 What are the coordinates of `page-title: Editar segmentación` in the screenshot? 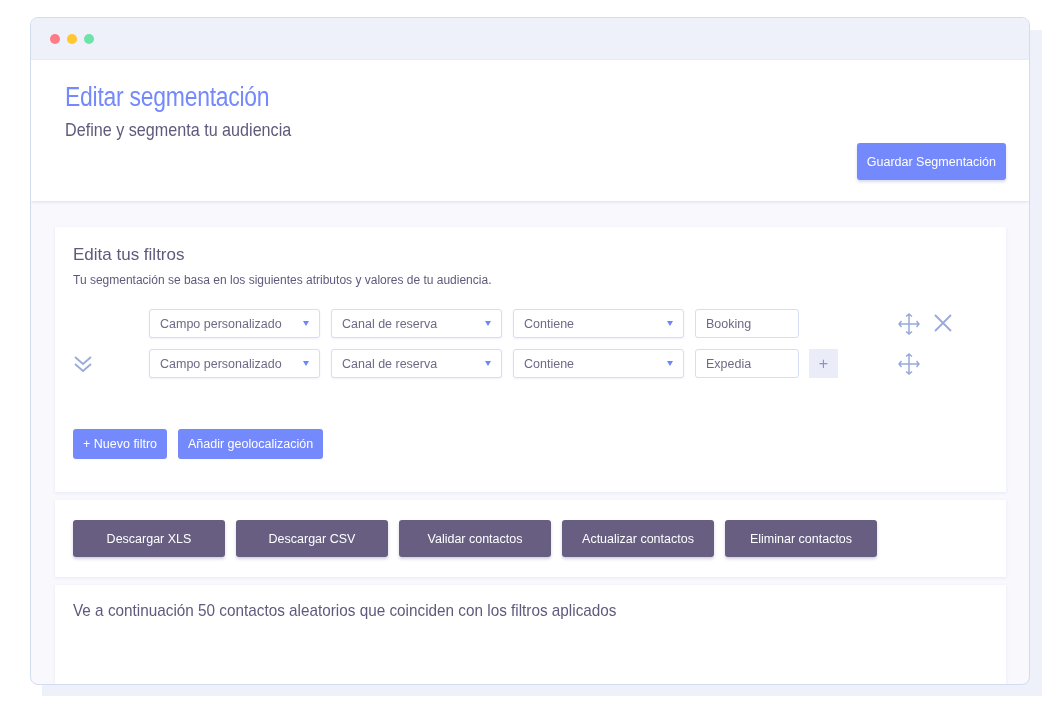 It's located at (168, 97).